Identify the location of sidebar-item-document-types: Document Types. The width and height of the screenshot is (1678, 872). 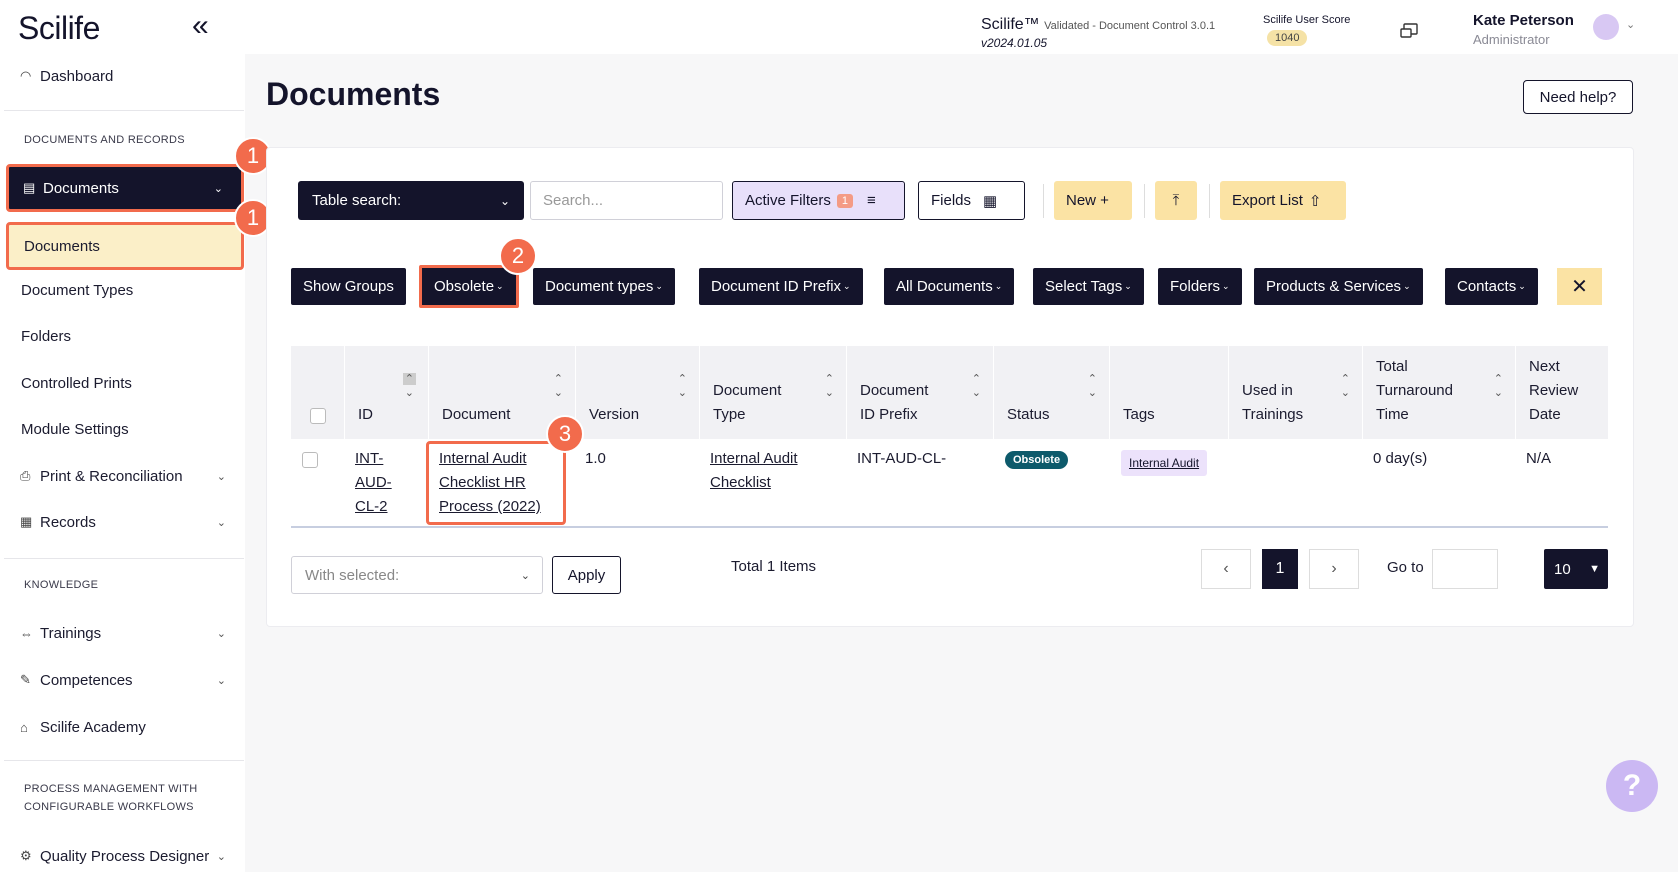
(125, 290).